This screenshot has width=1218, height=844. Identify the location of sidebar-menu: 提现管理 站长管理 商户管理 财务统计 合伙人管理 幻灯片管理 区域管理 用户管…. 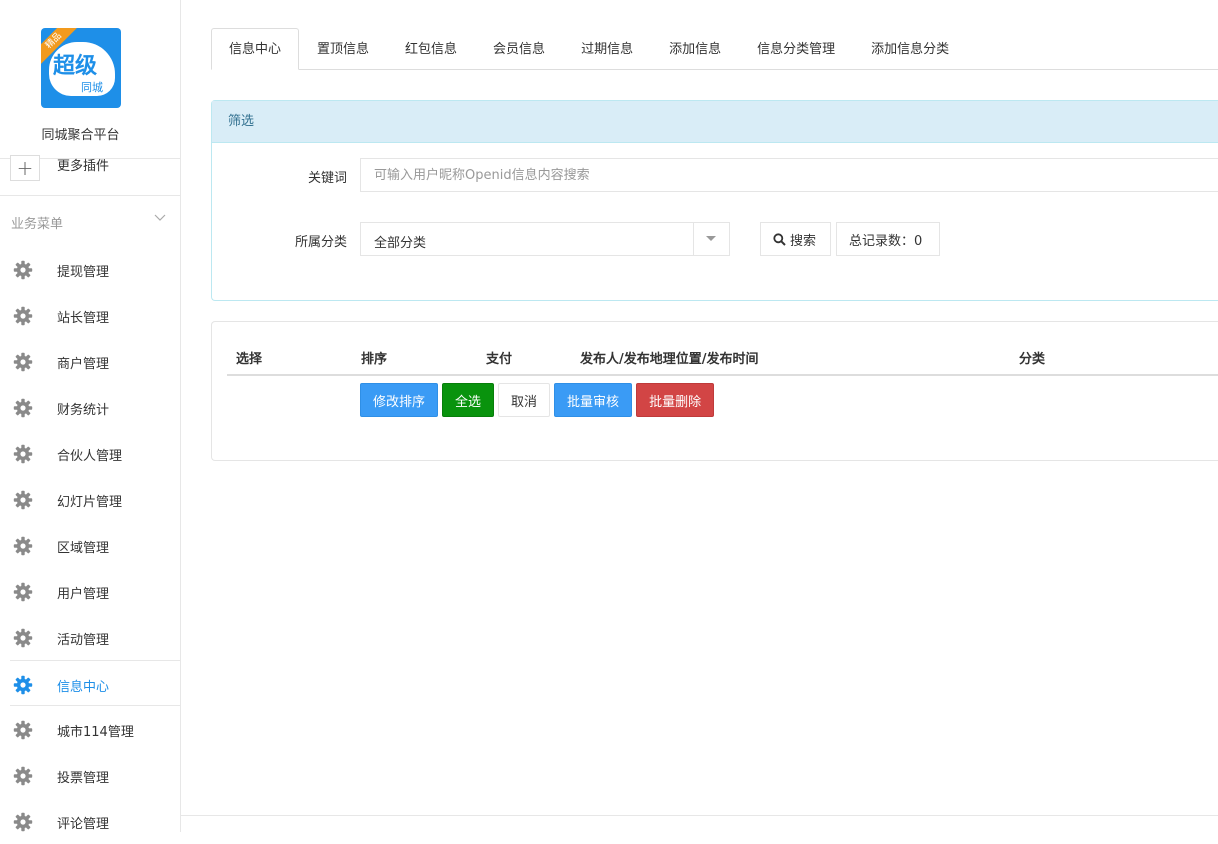
(90, 545).